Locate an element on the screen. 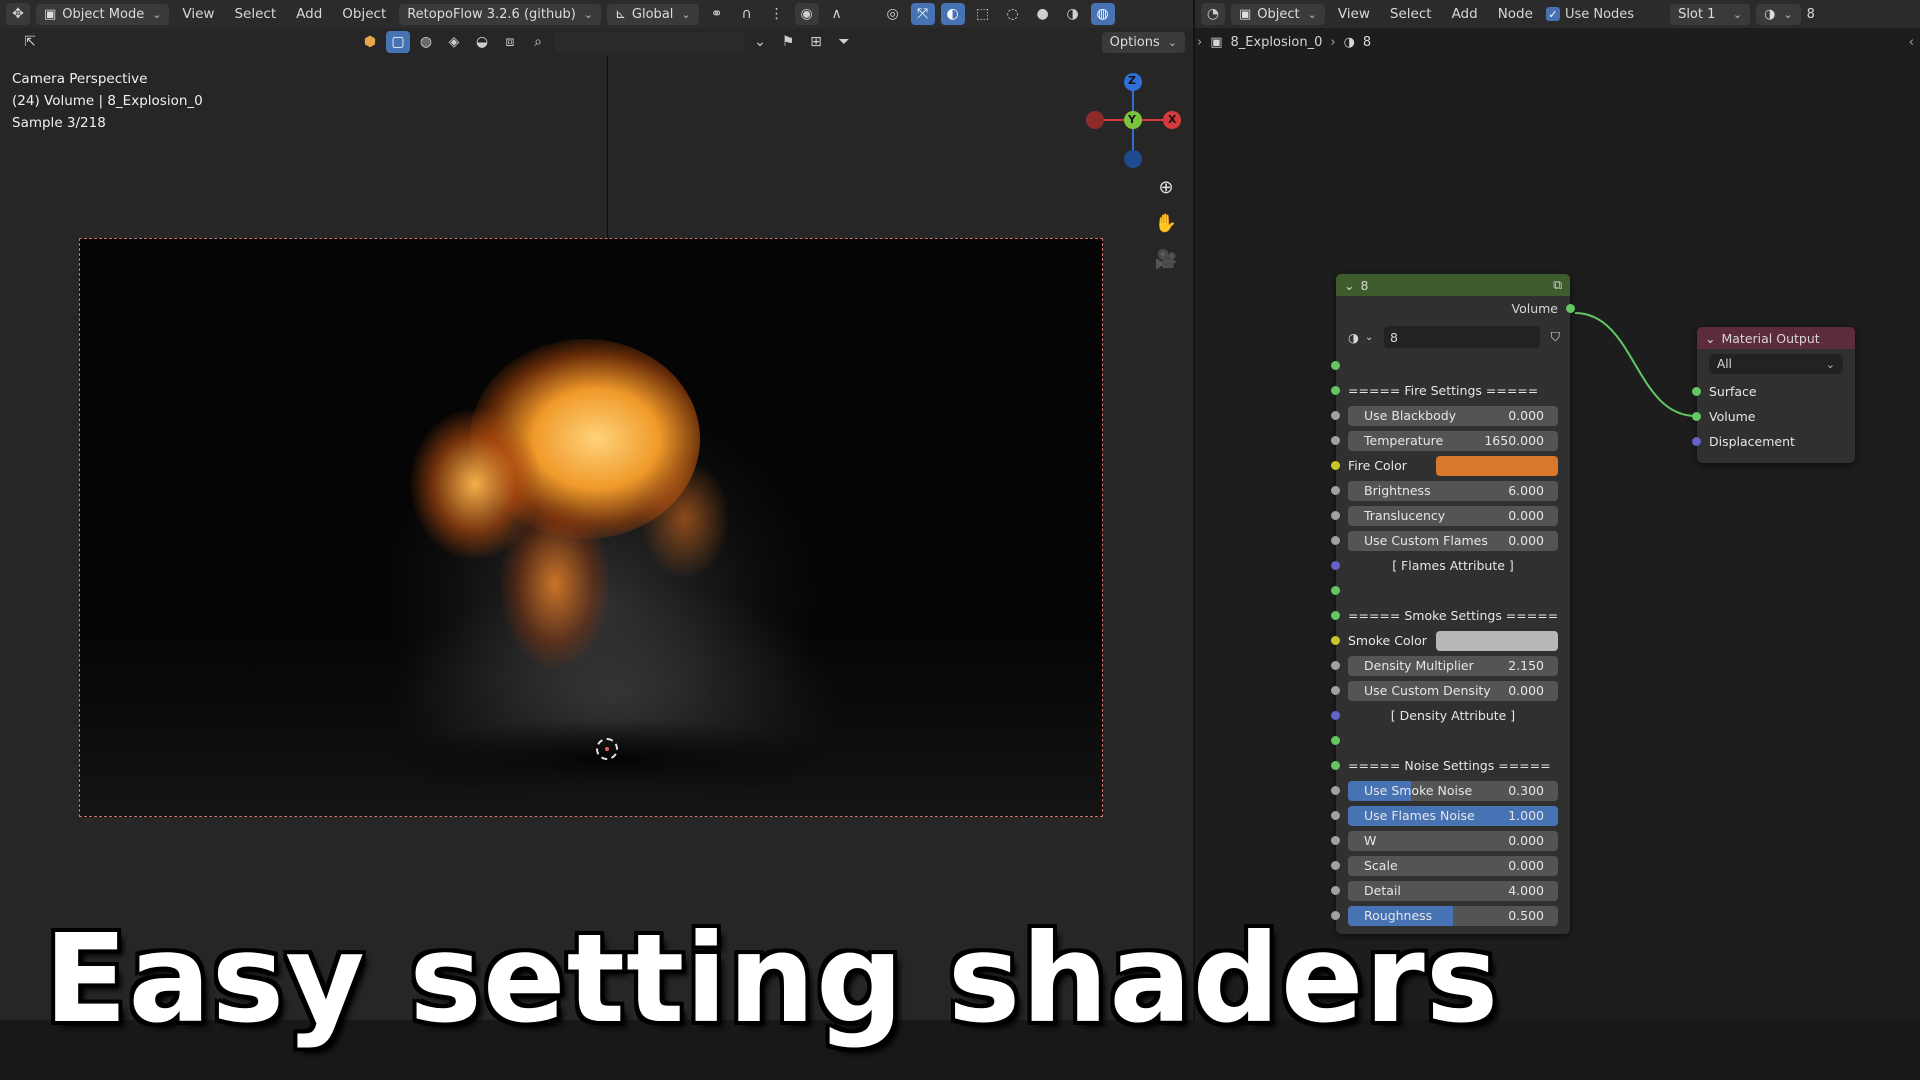  surface-input: Surface is located at coordinates (1733, 391).